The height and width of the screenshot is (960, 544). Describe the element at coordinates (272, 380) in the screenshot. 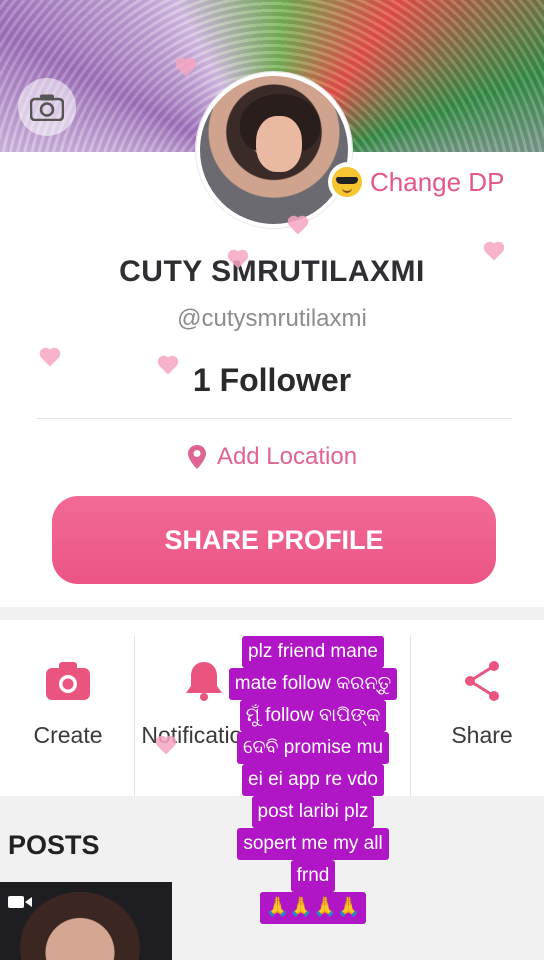

I see `follower-count: 1 Follower` at that location.